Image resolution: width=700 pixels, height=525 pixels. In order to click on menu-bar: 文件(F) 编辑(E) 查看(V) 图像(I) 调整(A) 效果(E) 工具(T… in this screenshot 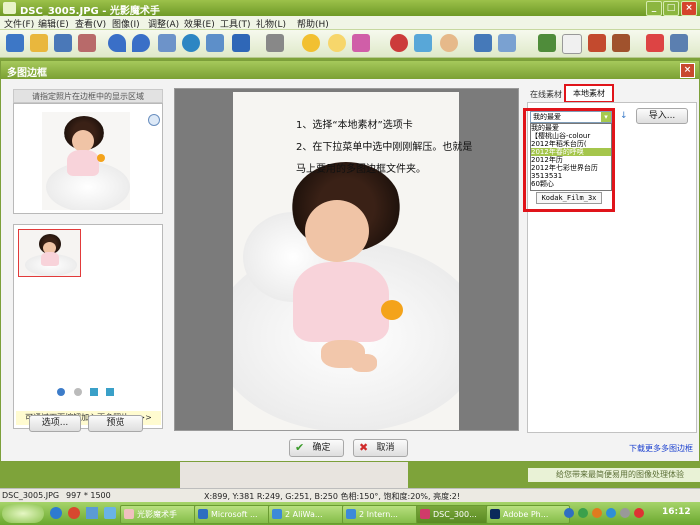, I will do `click(350, 23)`.